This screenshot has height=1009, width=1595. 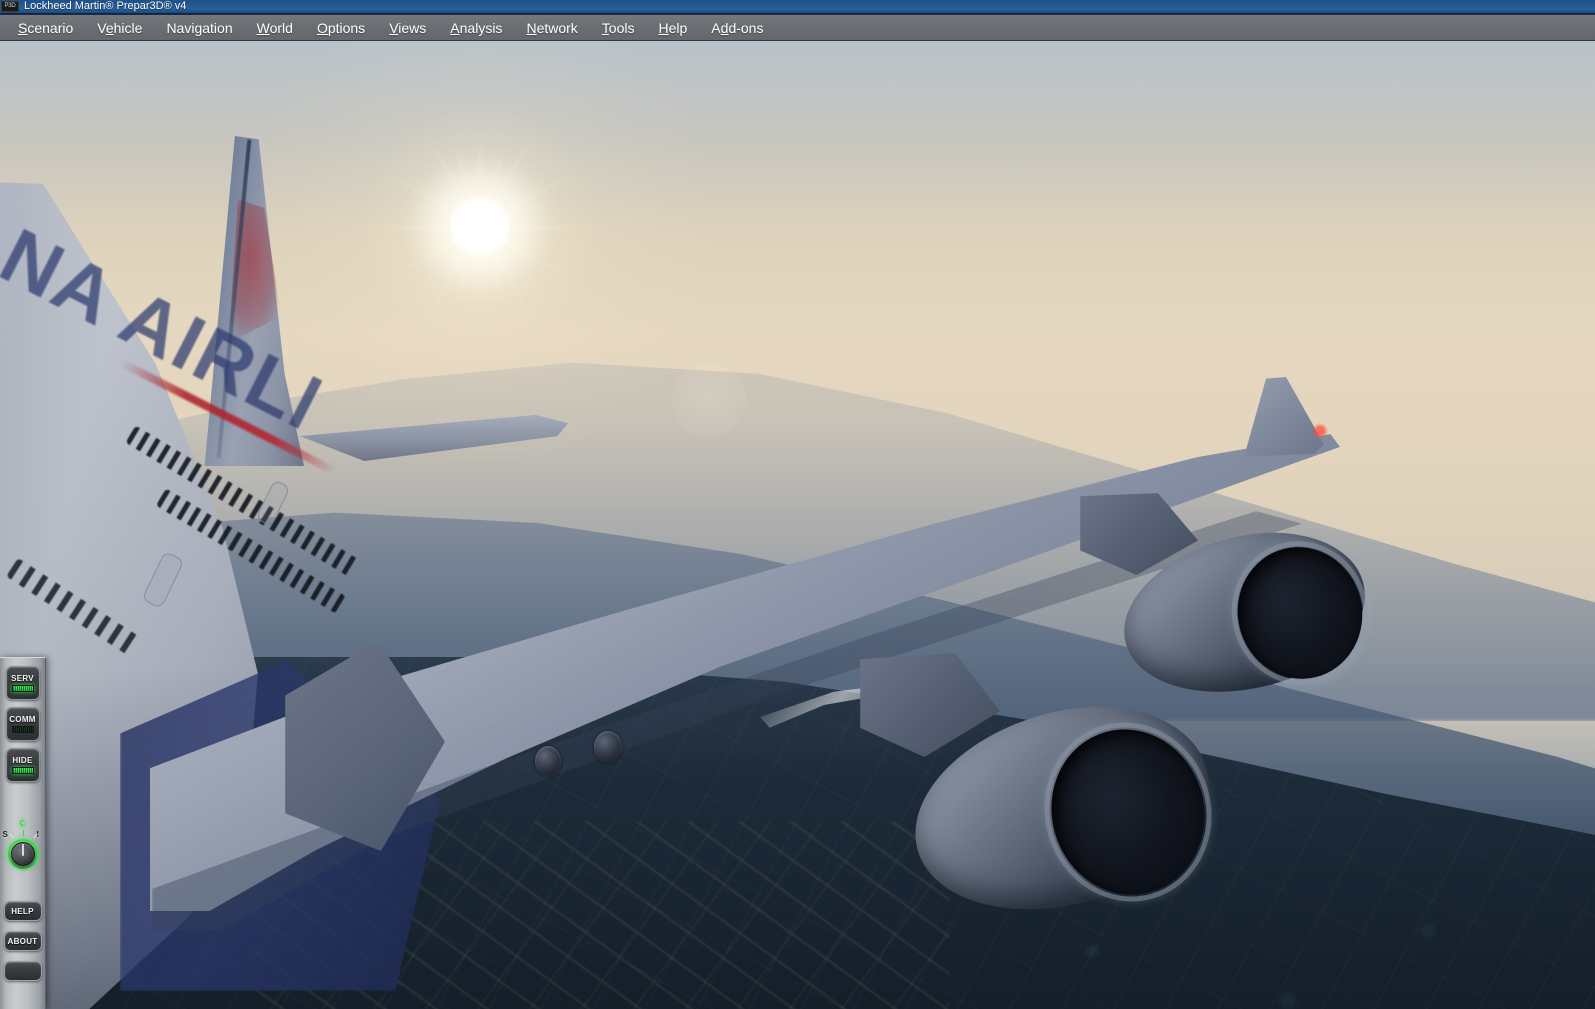 I want to click on mode-selector-knob: S C I, so click(x=23, y=854).